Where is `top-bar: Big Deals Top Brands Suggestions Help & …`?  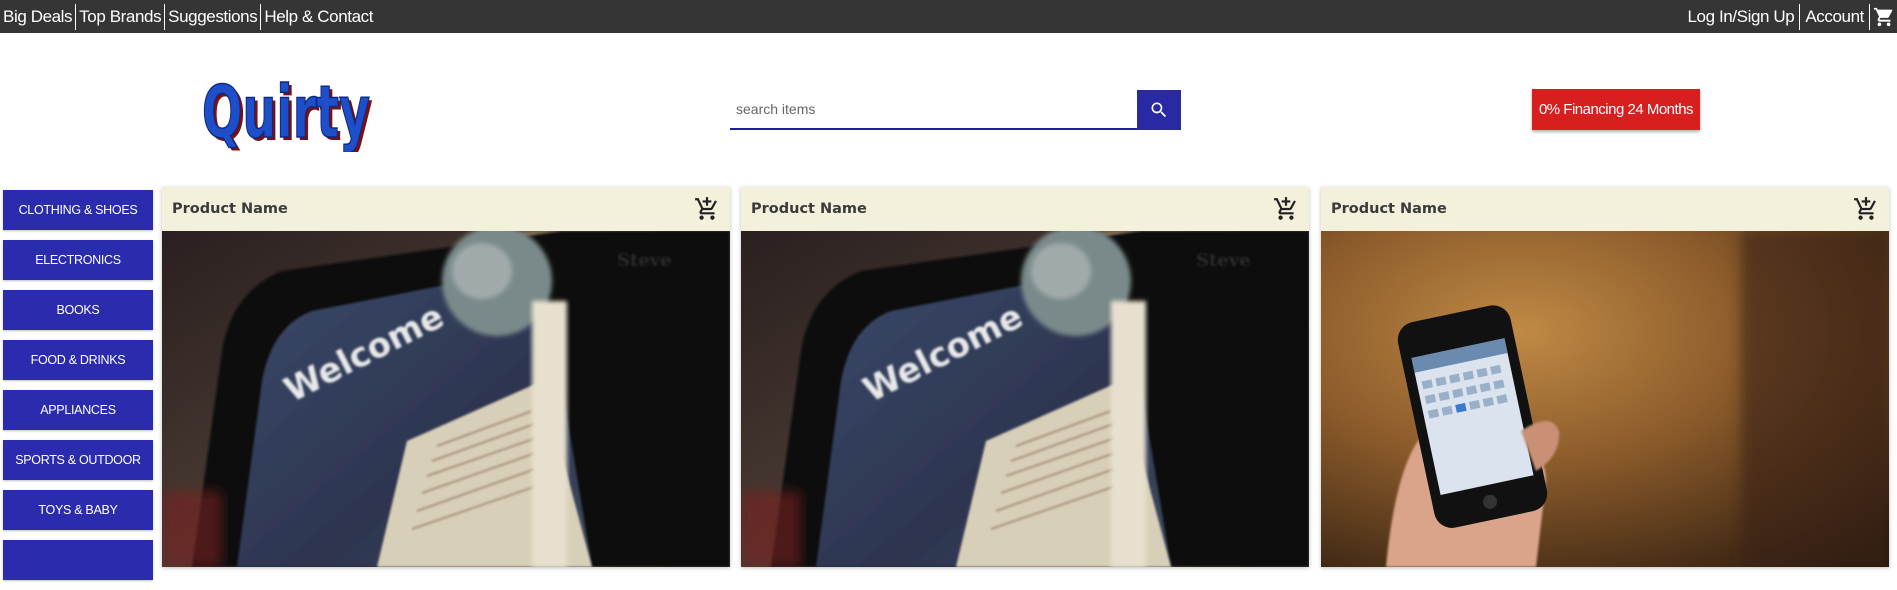 top-bar: Big Deals Top Brands Suggestions Help & … is located at coordinates (948, 16).